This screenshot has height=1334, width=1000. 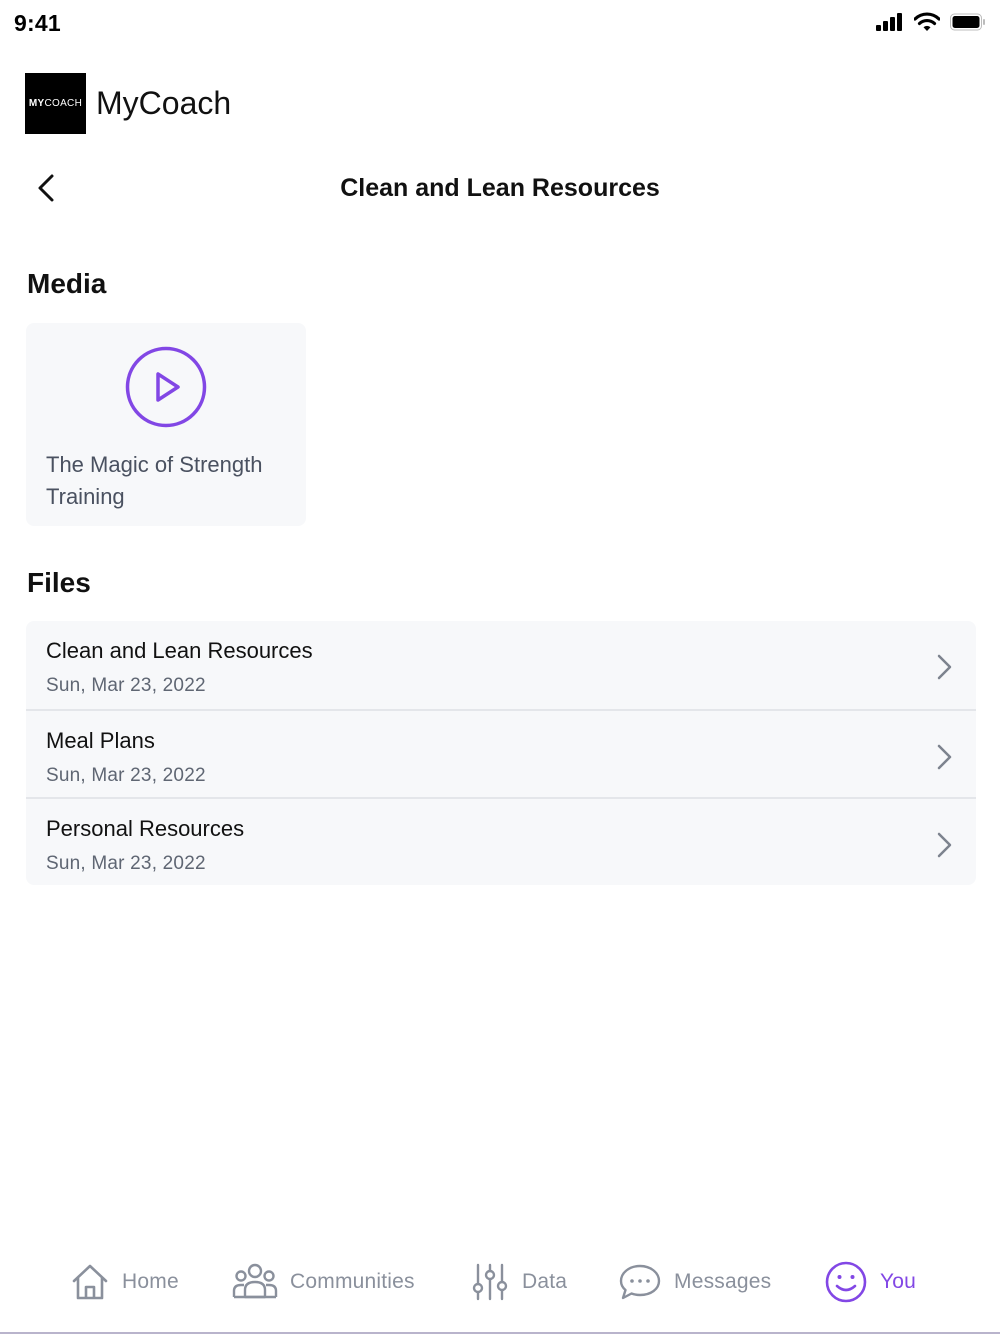 What do you see at coordinates (67, 283) in the screenshot?
I see `media-section-title: Media` at bounding box center [67, 283].